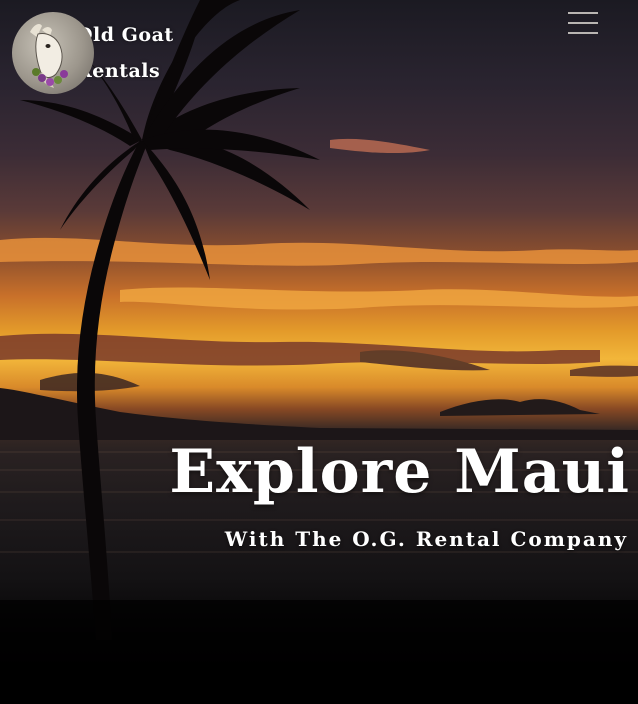 The image size is (638, 704). What do you see at coordinates (426, 539) in the screenshot?
I see `hero-subtitle: With The O.G. Rental Company` at bounding box center [426, 539].